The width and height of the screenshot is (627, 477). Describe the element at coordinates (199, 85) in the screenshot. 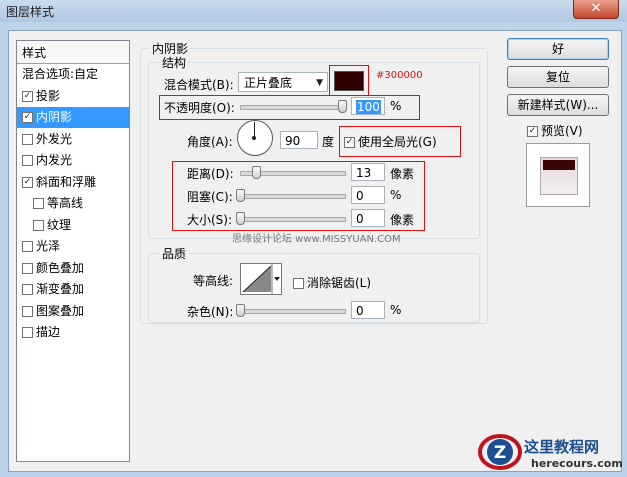

I see `blend-mode-label: 混合模式(B):` at that location.